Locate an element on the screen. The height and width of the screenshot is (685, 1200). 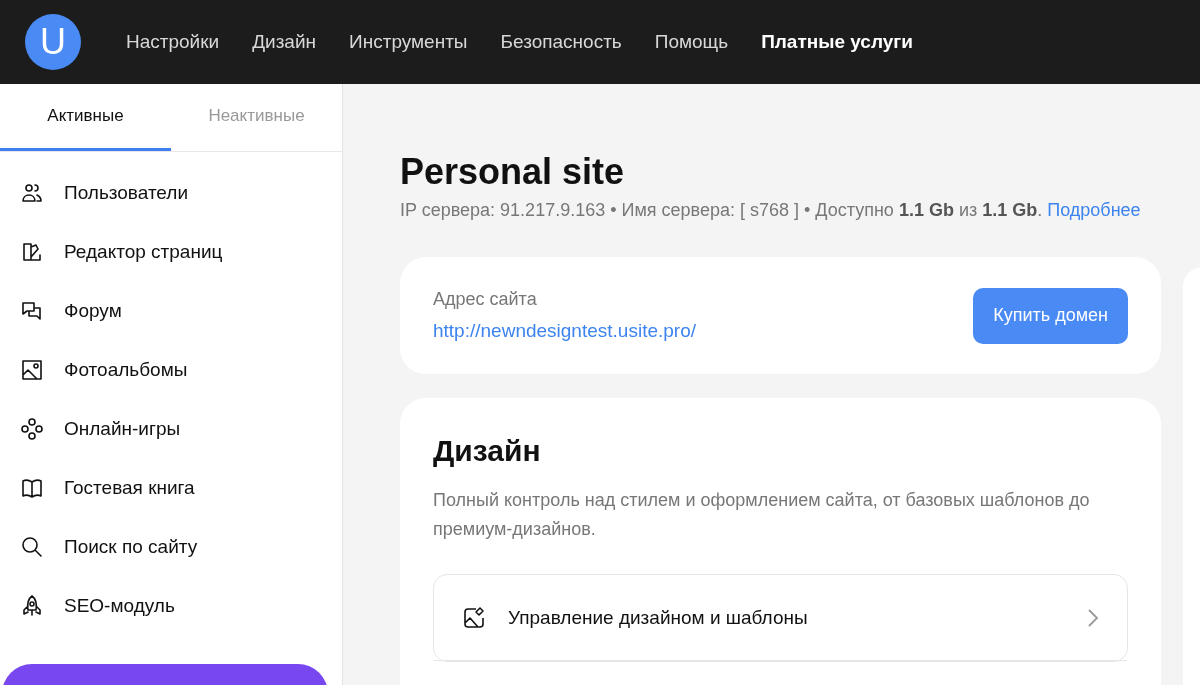
section-title: Дизайн is located at coordinates (487, 451).